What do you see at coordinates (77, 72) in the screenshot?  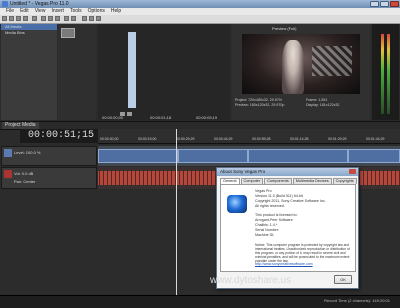 I see `media-list` at bounding box center [77, 72].